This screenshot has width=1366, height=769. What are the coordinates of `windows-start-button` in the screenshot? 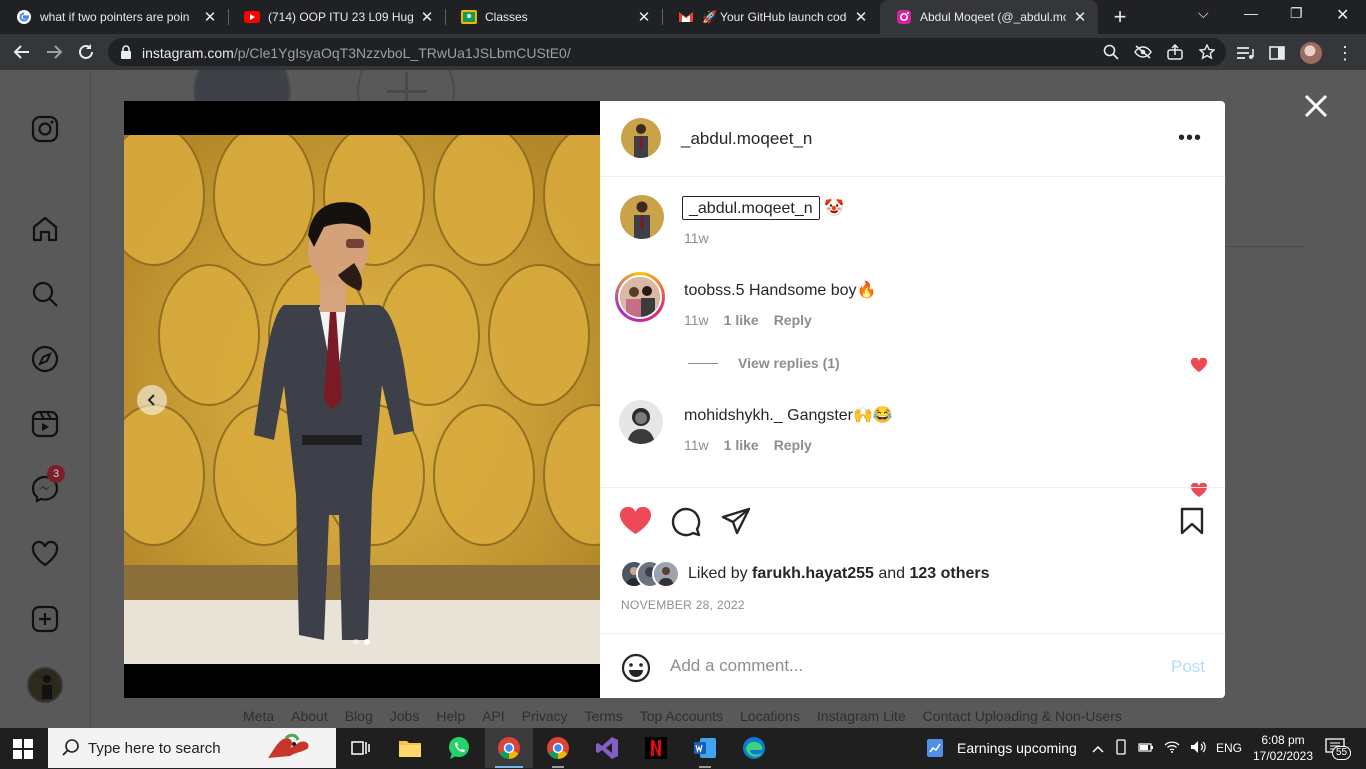 It's located at (23, 751).